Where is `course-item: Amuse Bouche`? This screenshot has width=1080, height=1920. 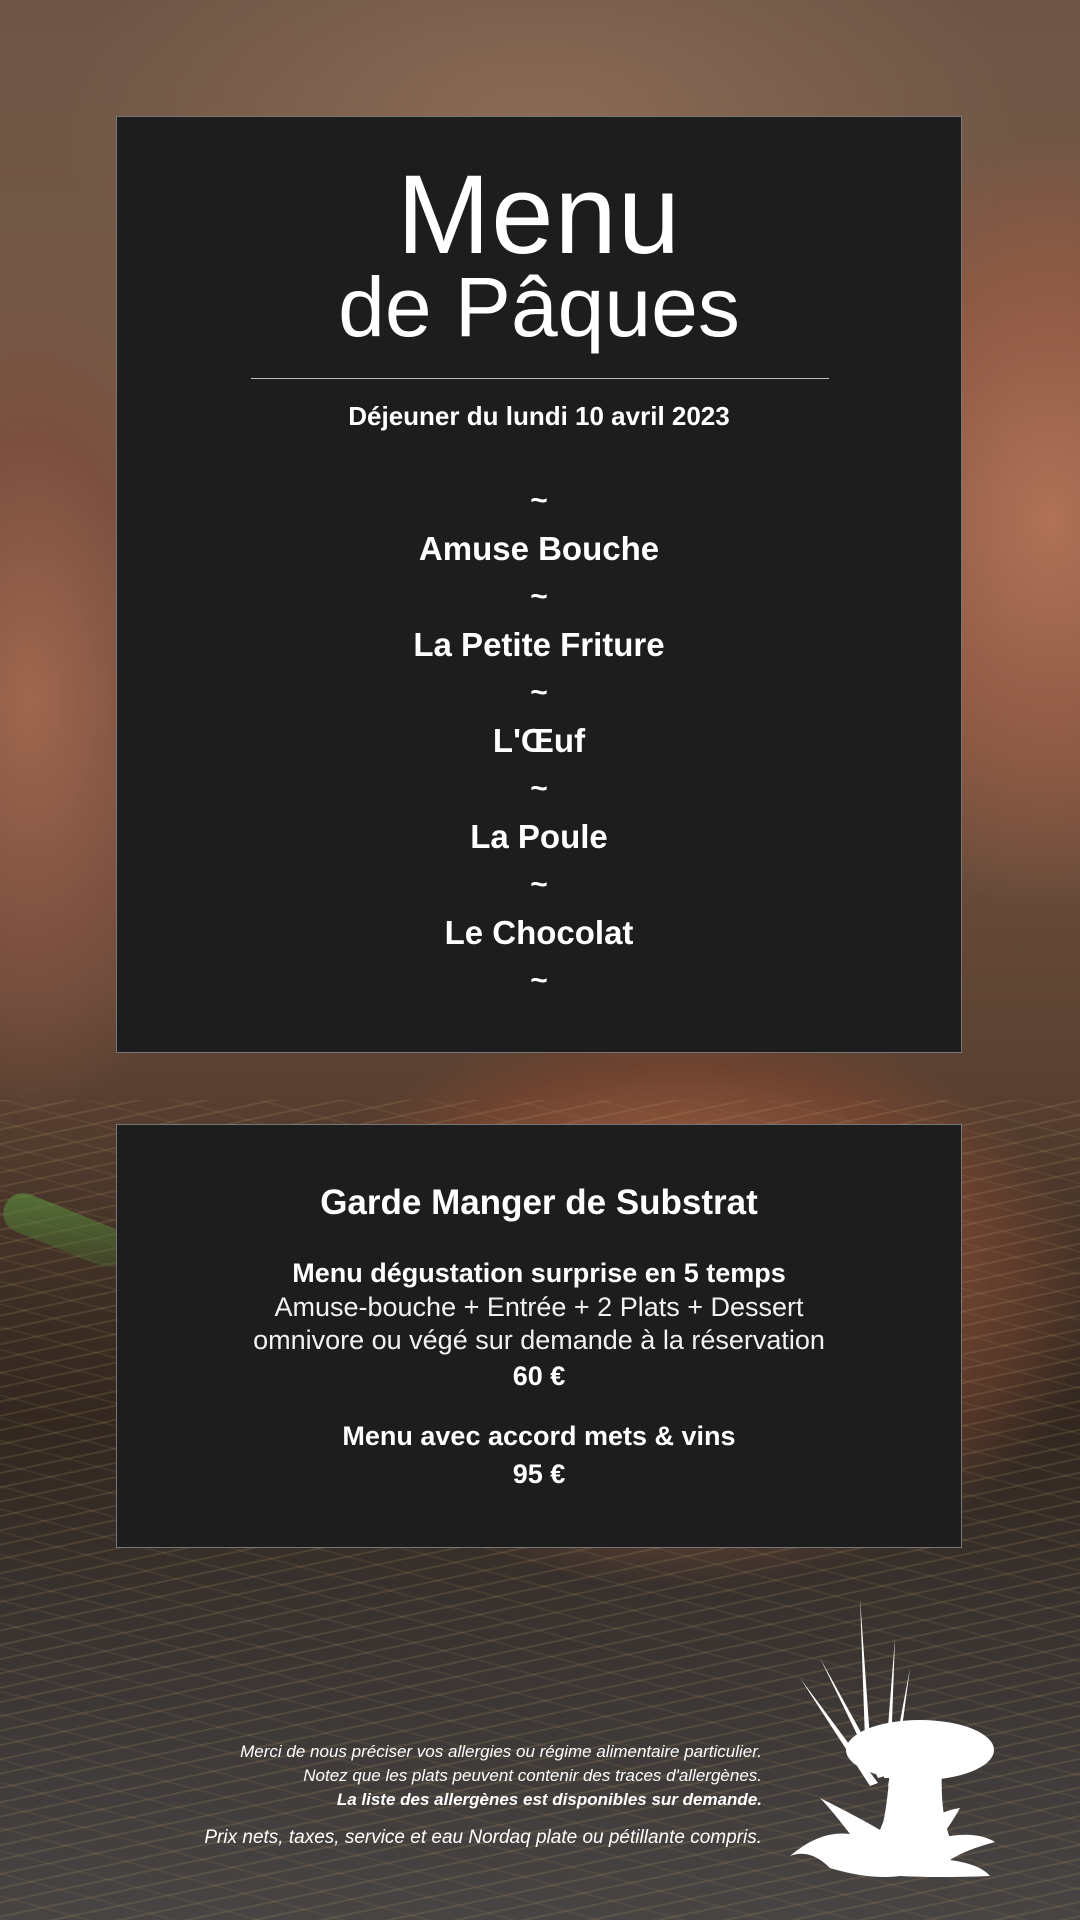 course-item: Amuse Bouche is located at coordinates (539, 548).